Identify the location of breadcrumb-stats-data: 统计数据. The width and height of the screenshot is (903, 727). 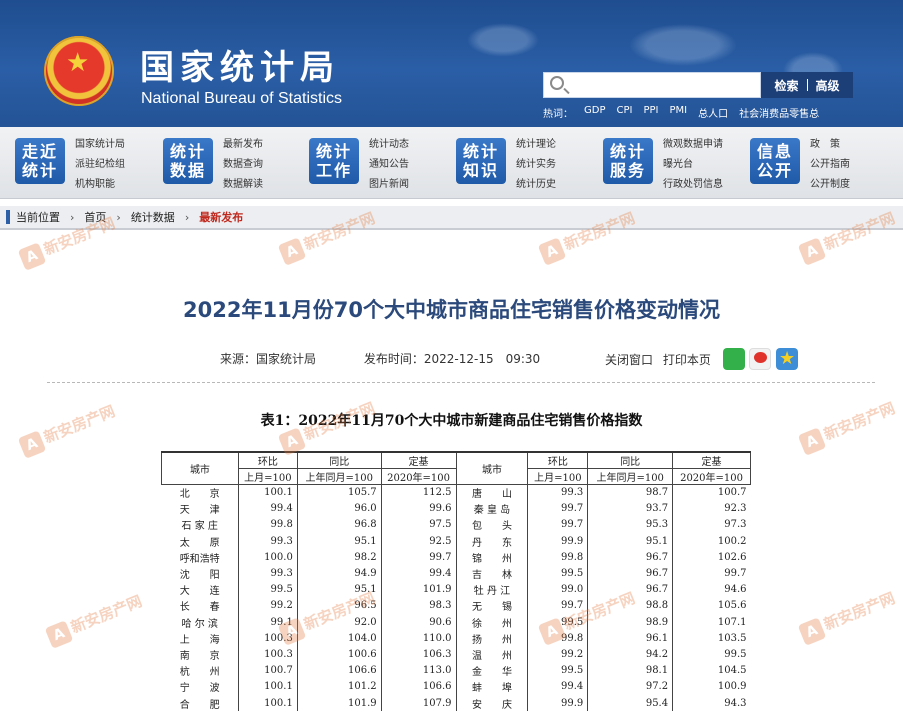
(153, 217).